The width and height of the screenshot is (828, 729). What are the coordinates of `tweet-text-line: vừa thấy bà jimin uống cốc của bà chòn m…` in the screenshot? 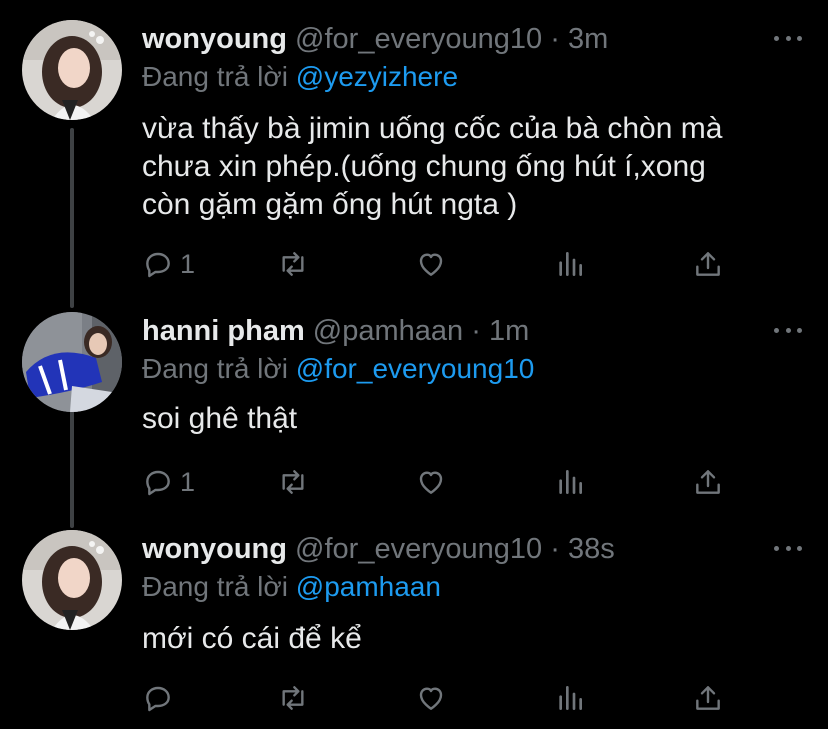 It's located at (432, 128).